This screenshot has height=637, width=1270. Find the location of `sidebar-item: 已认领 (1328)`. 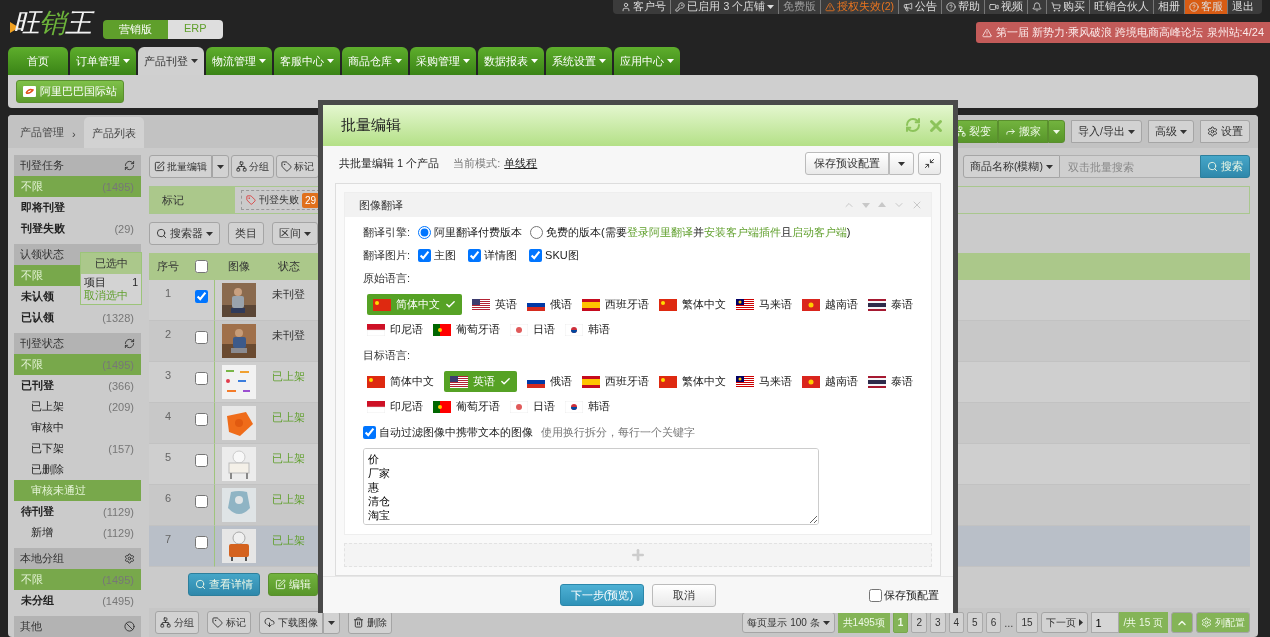

sidebar-item: 已认领 (1328) is located at coordinates (77, 317).